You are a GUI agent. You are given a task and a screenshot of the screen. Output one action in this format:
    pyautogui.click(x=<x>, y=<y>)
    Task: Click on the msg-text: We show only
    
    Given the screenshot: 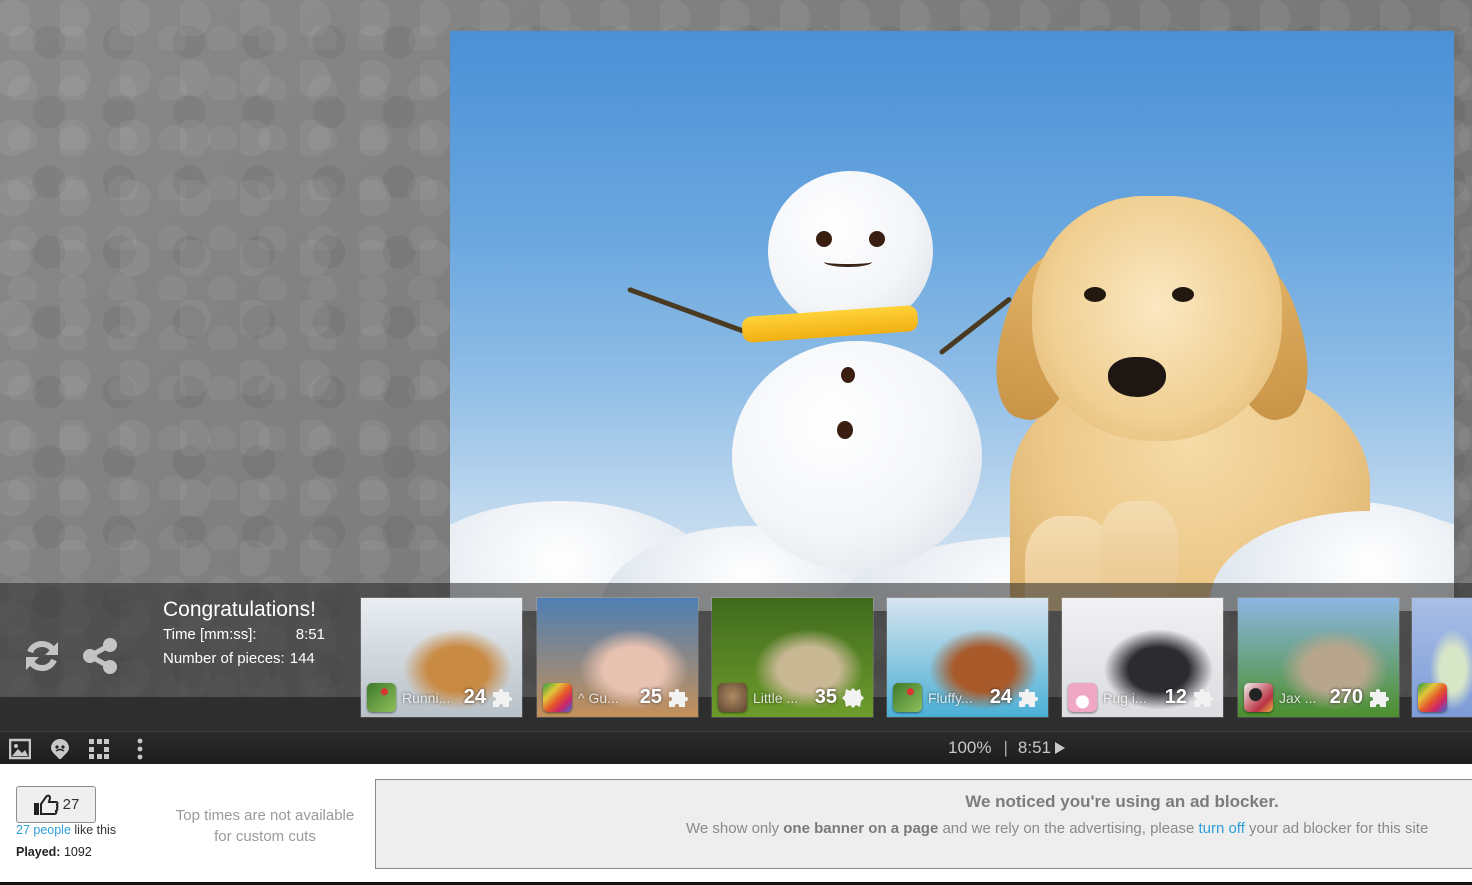 What is the action you would take?
    pyautogui.click(x=735, y=828)
    